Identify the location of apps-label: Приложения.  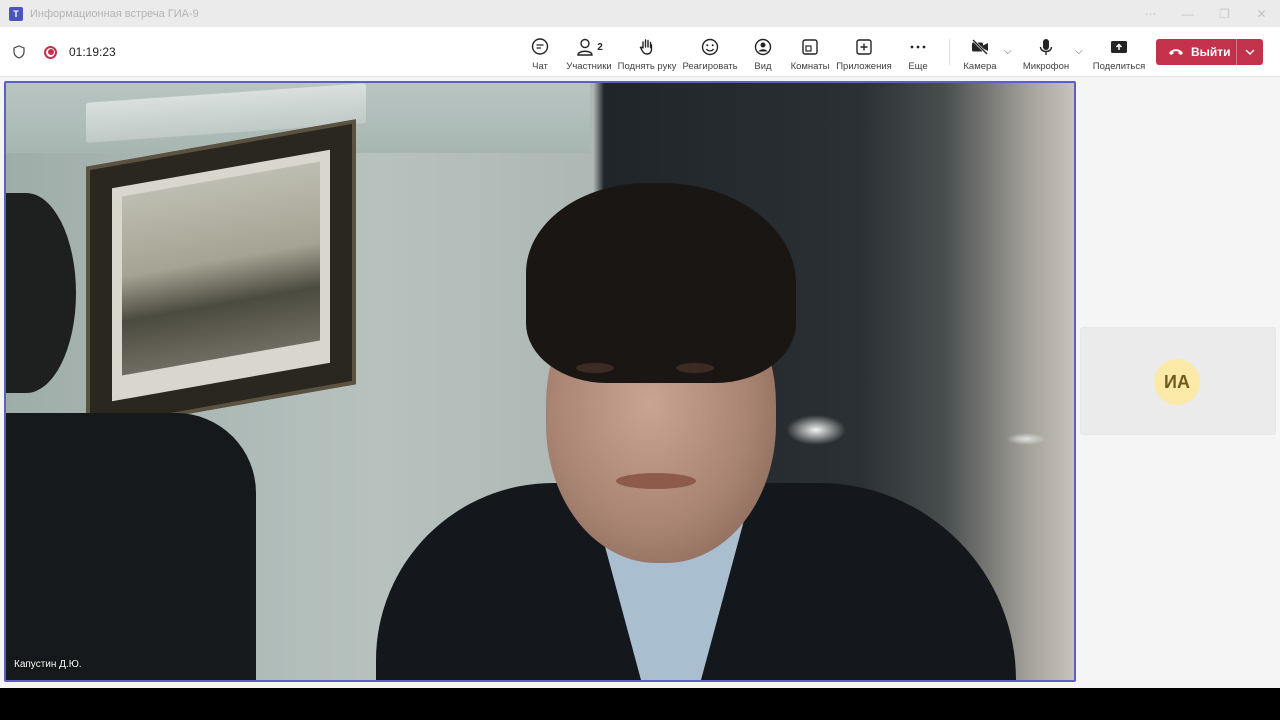
(864, 66).